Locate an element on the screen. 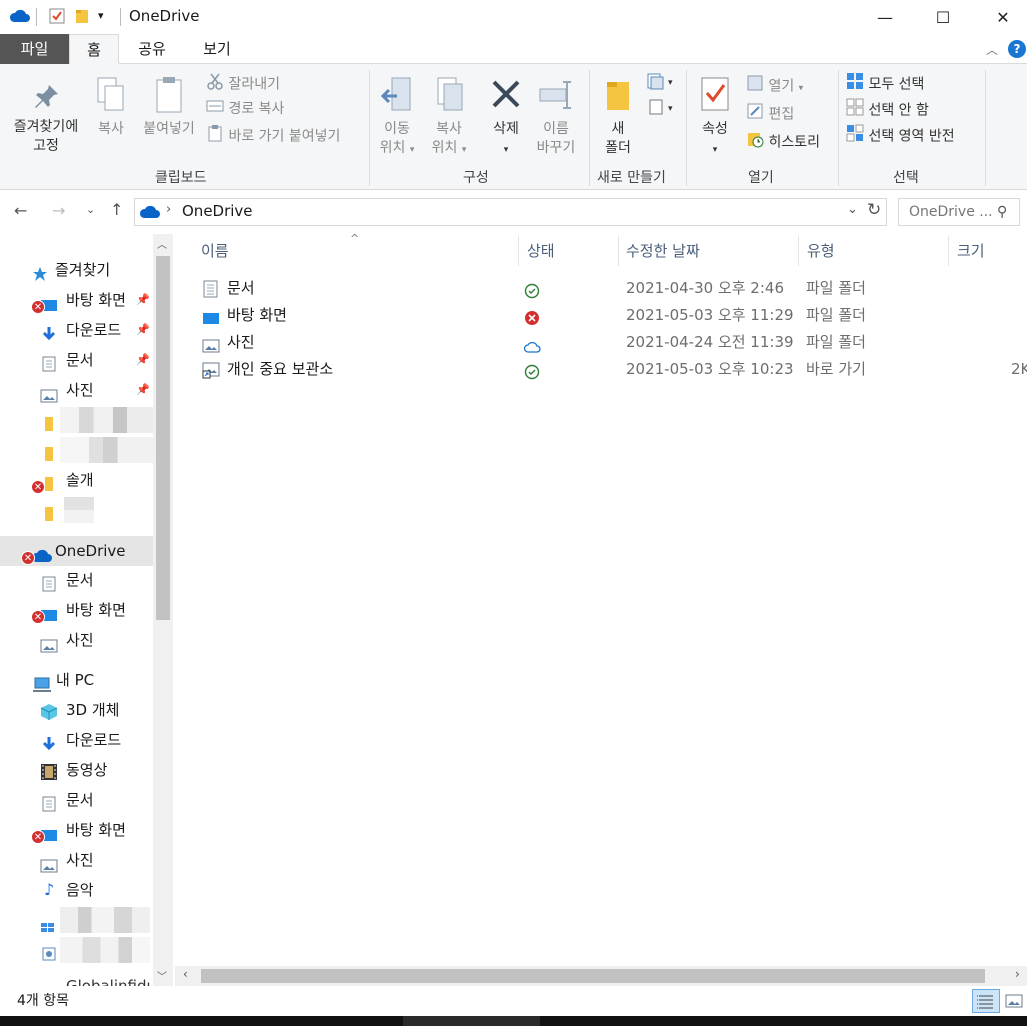 The width and height of the screenshot is (1027, 1026). nav-od-documents: 문서 is located at coordinates (76, 580).